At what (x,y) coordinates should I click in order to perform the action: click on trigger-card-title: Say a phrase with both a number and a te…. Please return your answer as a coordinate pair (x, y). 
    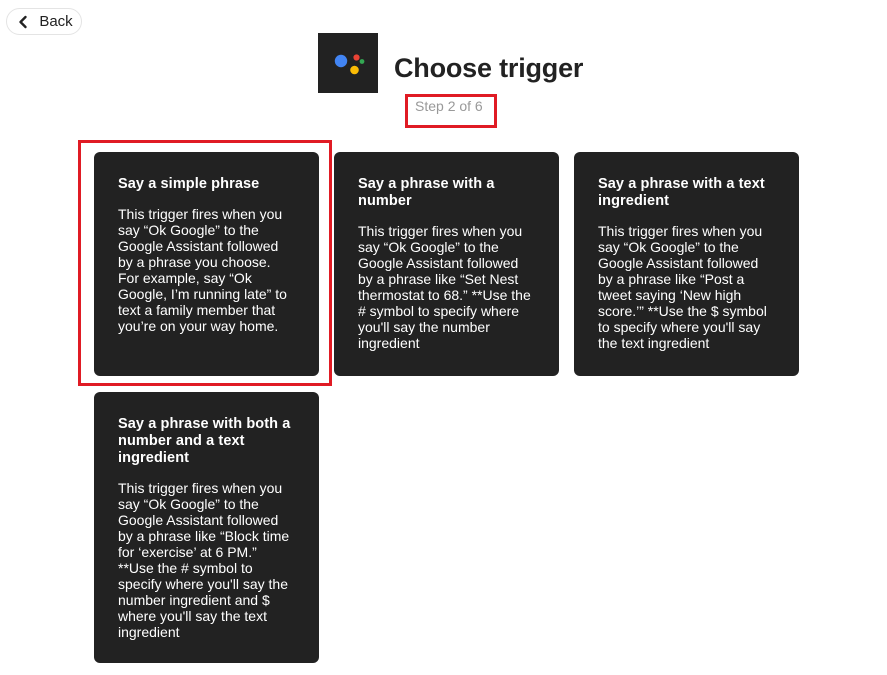
    Looking at the image, I should click on (204, 441).